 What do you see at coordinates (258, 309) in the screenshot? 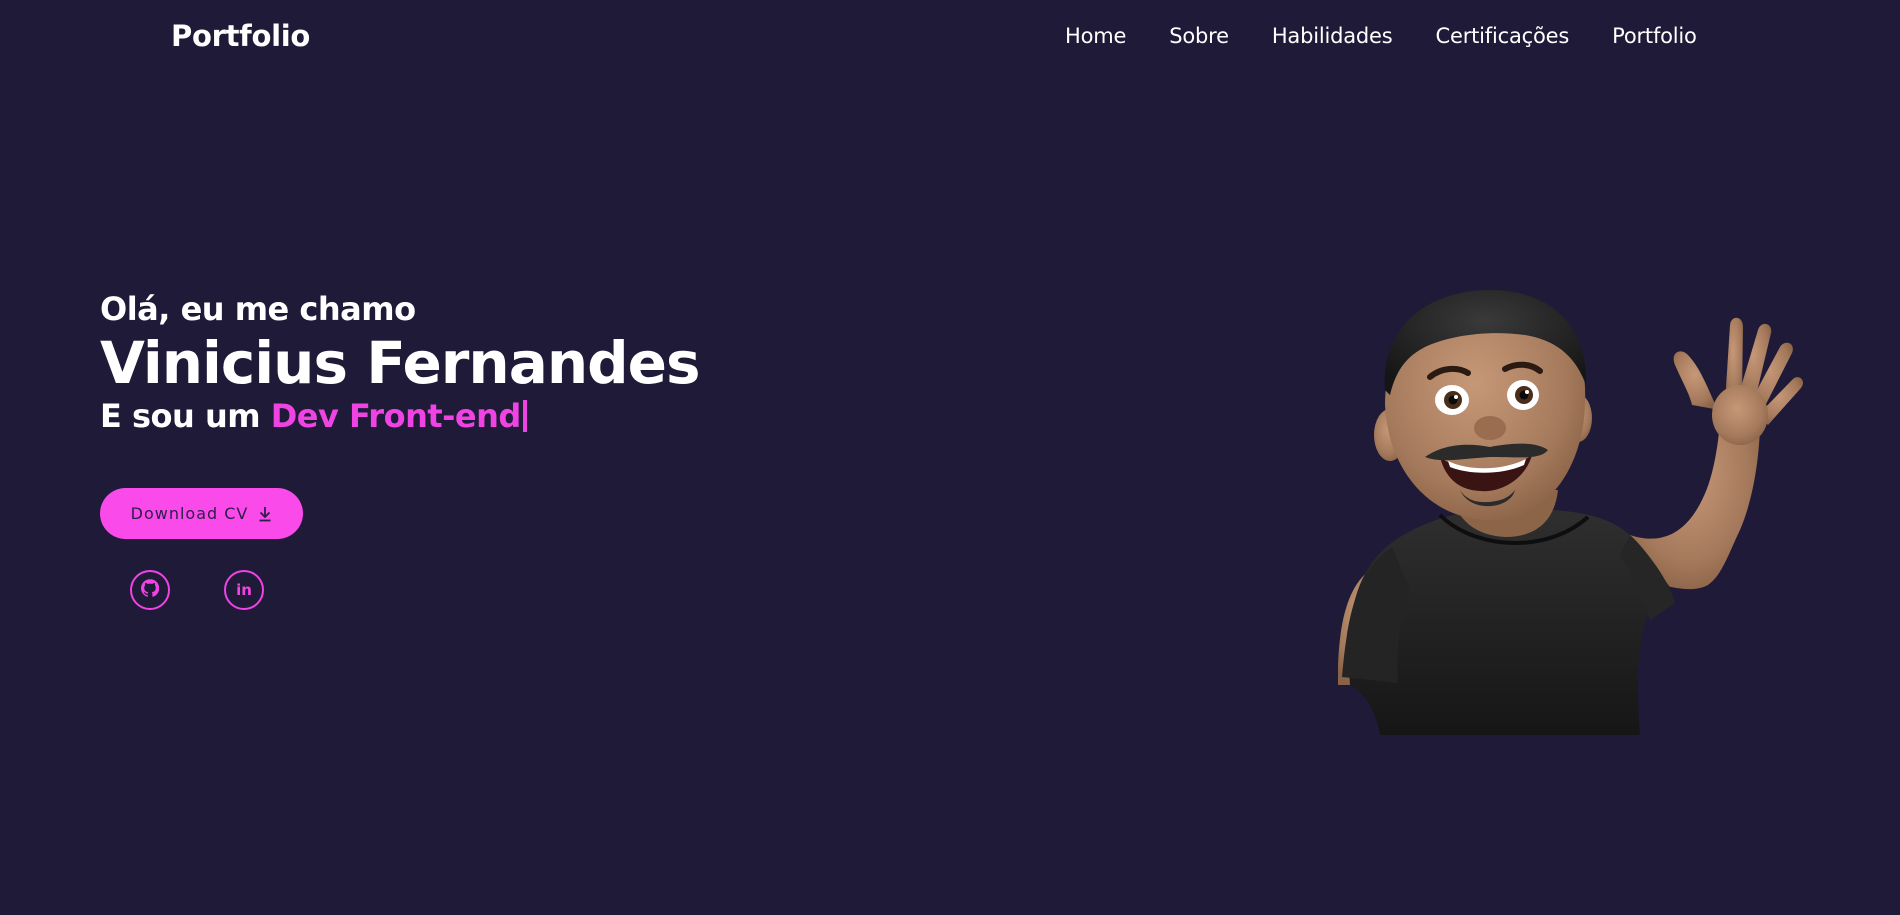
I see `greeting: Olá, eu me chamo` at bounding box center [258, 309].